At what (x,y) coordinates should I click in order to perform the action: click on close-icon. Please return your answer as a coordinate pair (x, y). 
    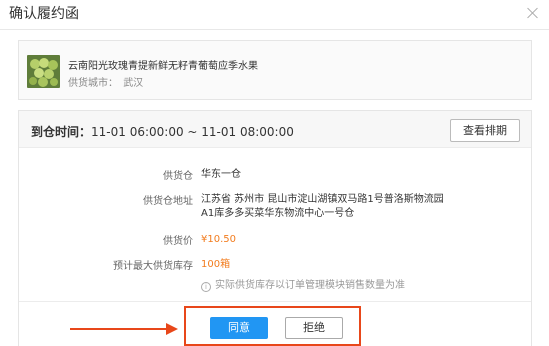
    Looking at the image, I should click on (533, 13).